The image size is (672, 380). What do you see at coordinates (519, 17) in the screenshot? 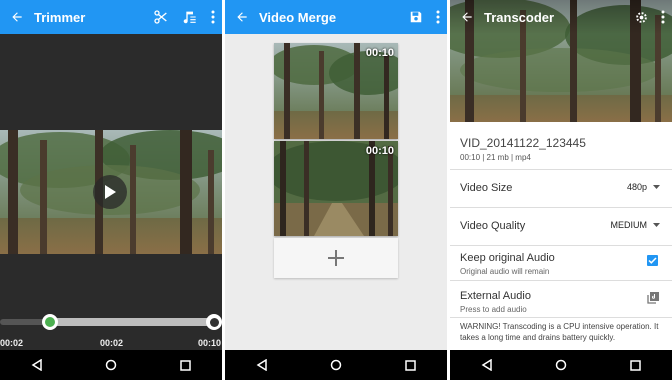
I see `page-title: Transcoder` at bounding box center [519, 17].